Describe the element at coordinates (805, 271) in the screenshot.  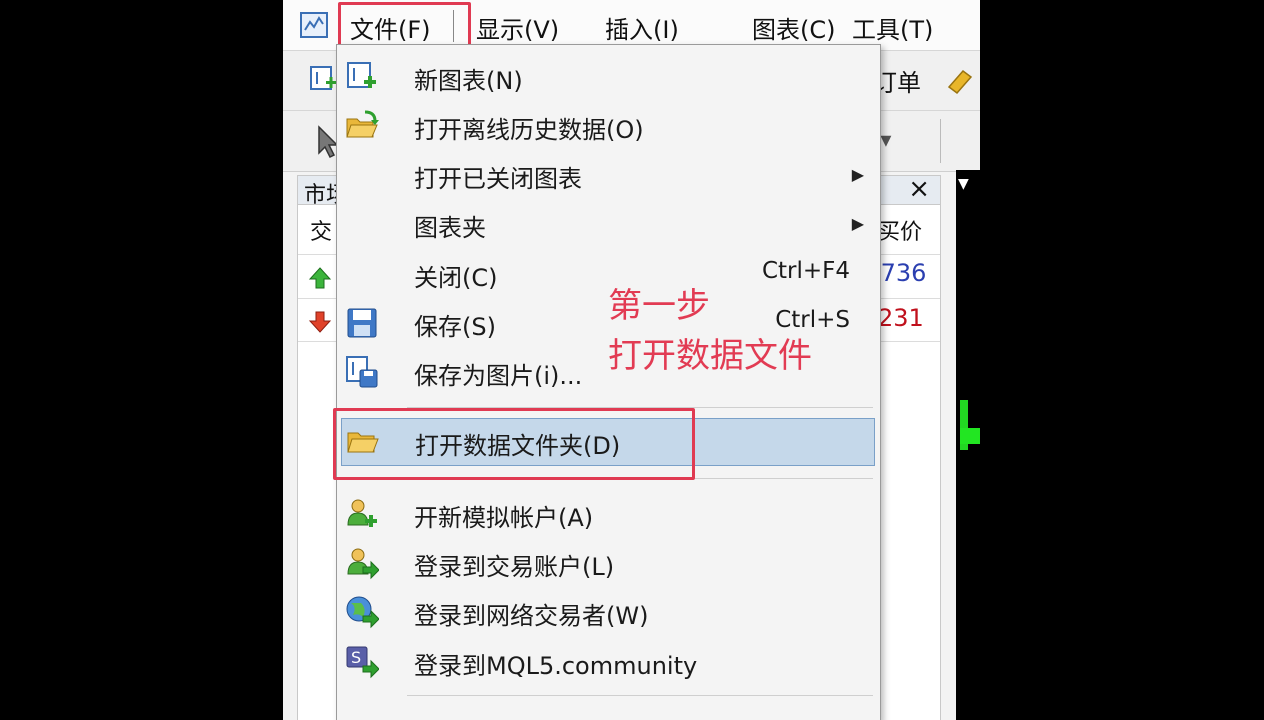
I see `menu-item-shortcut: Ctrl+F4` at that location.